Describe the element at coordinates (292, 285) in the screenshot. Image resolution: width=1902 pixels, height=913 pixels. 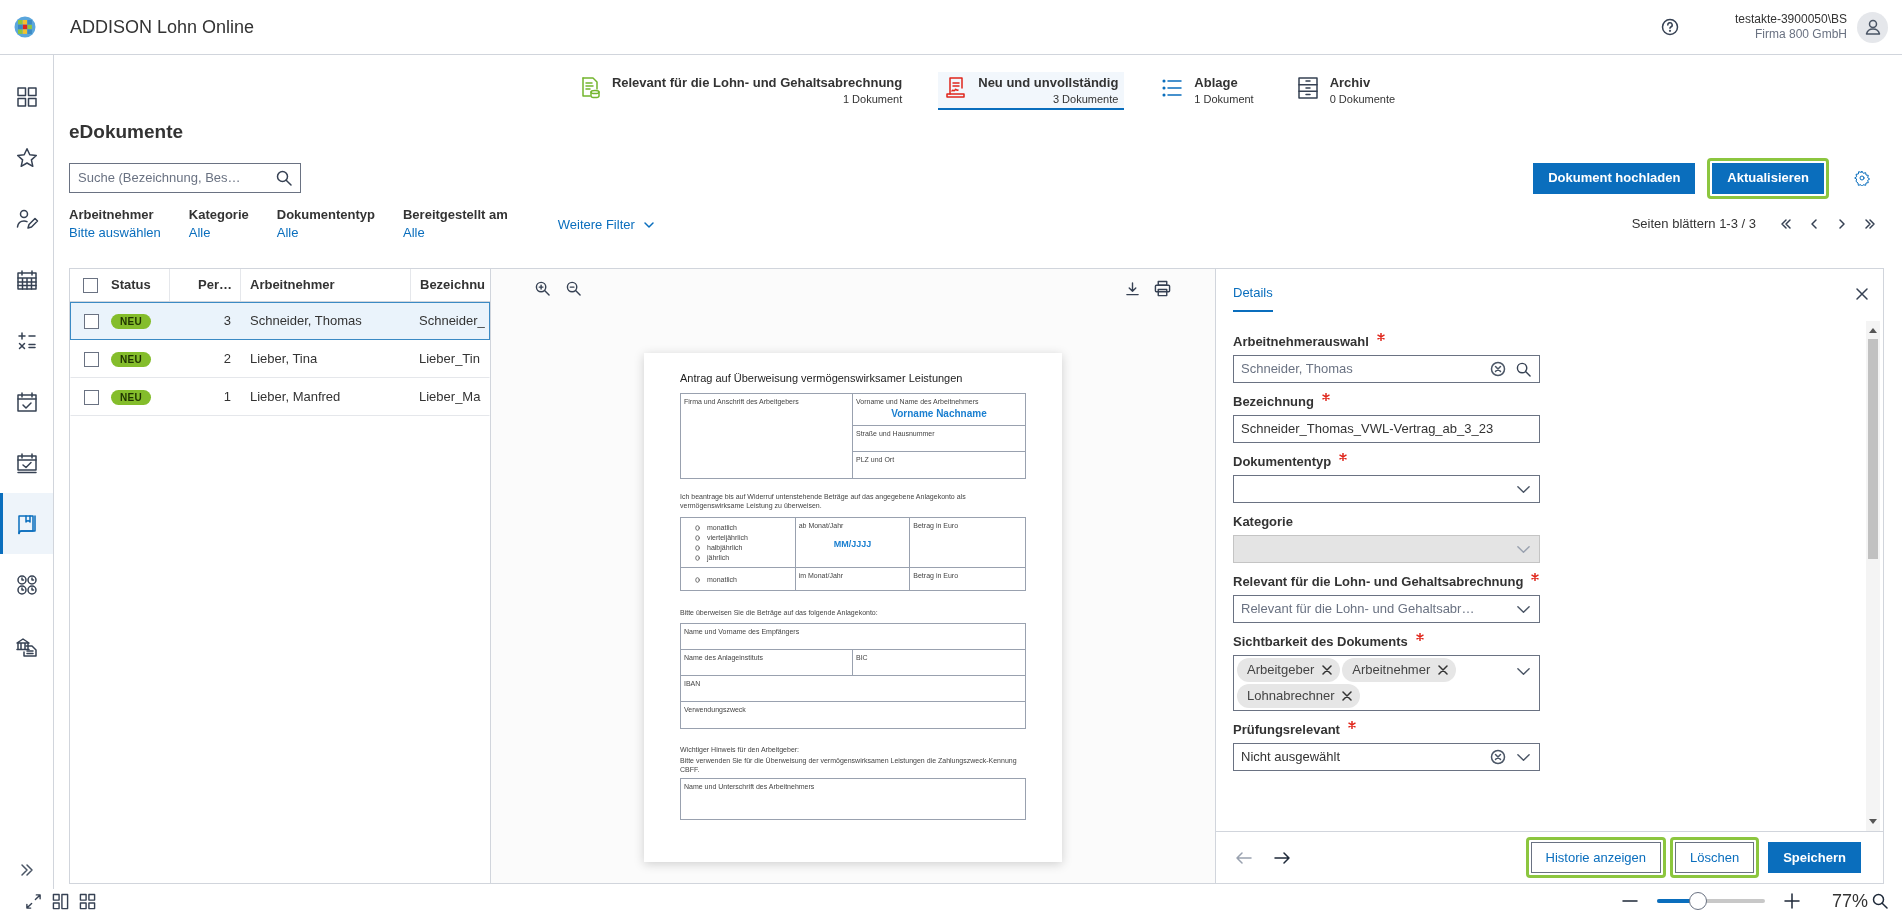
I see `column-header: Arbeitnehmer` at that location.